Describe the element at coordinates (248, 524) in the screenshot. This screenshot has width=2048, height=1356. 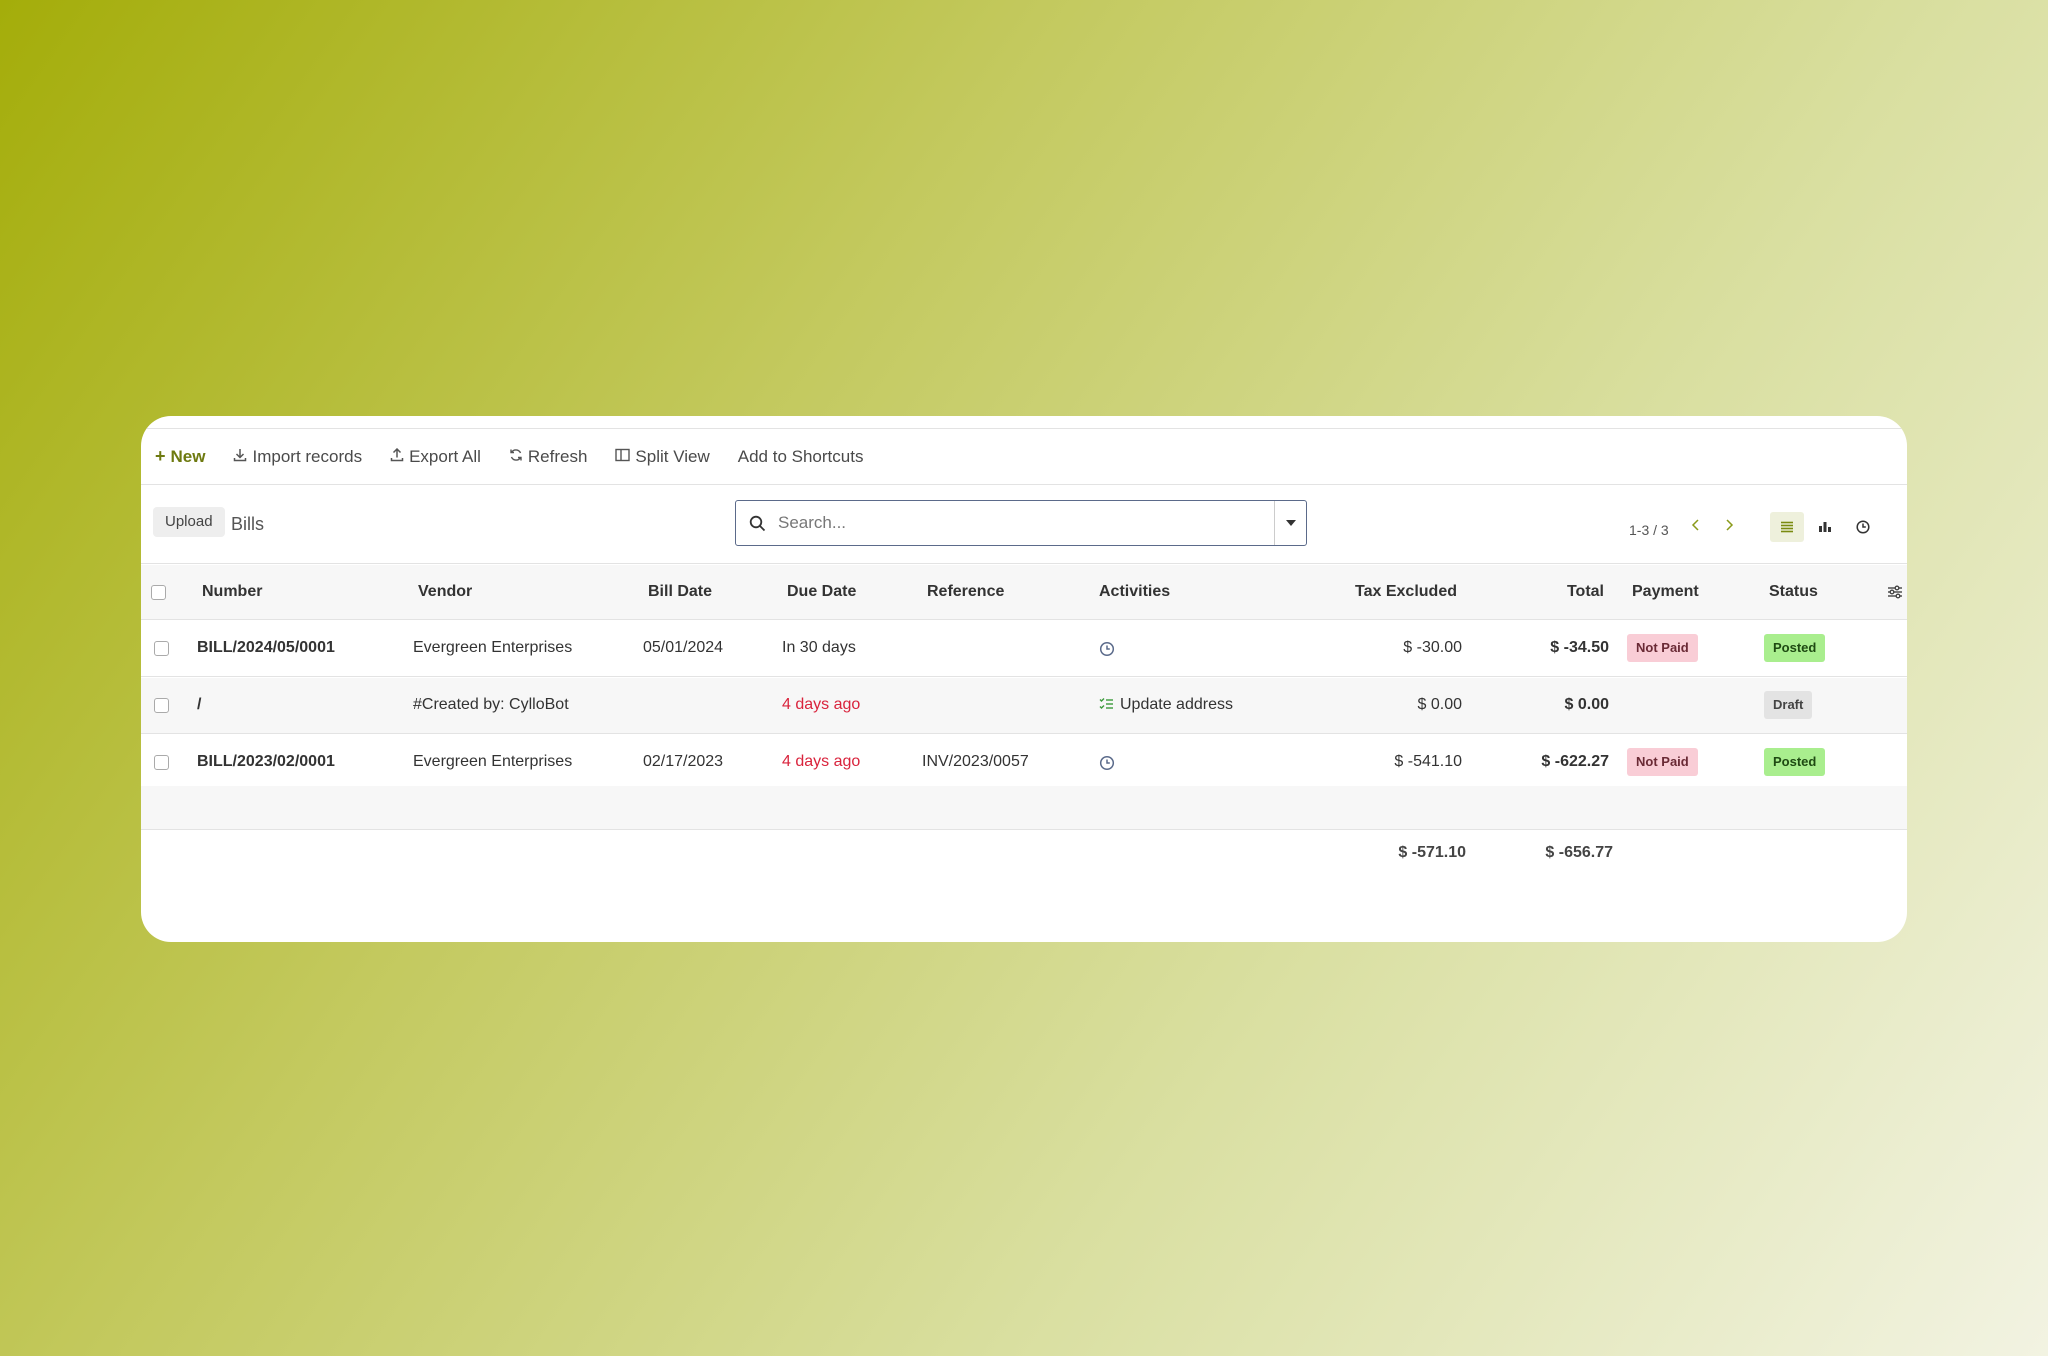
I see `page-title: Bills` at that location.